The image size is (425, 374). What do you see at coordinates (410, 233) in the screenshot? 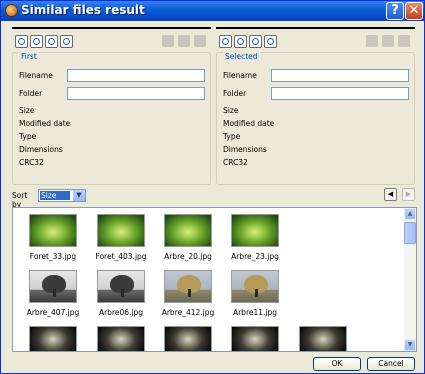
I see `scroll-thumb` at bounding box center [410, 233].